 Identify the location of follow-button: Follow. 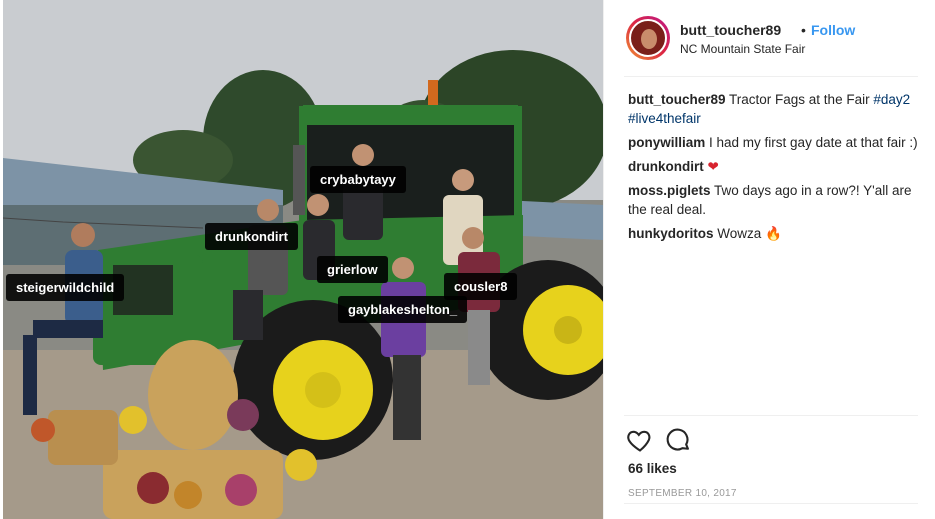
(833, 30).